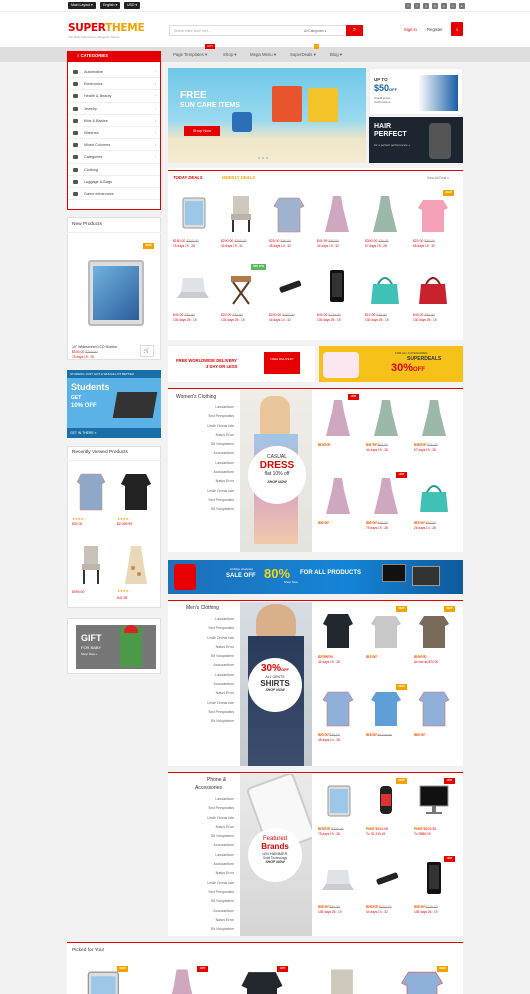  I want to click on hero-shop-button: Shop Now, so click(202, 131).